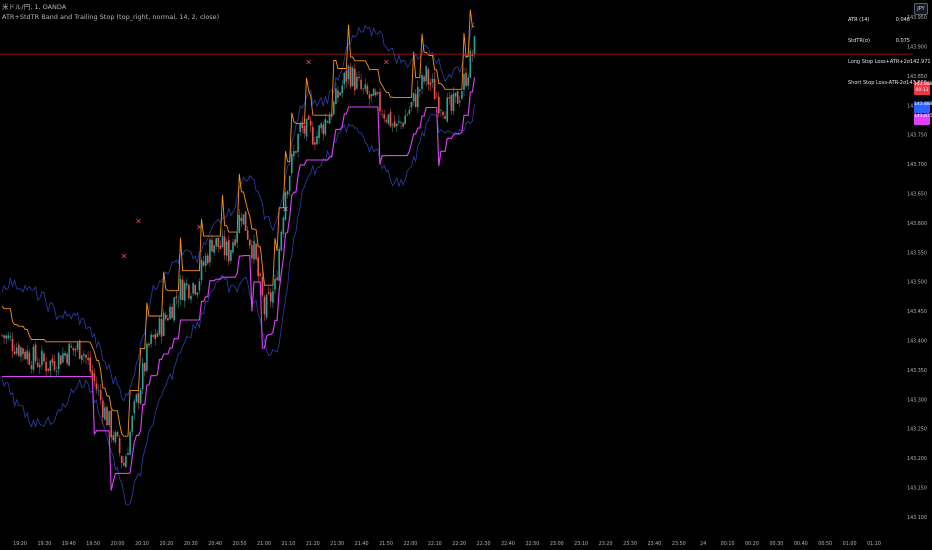 This screenshot has height=550, width=932. Describe the element at coordinates (859, 40) in the screenshot. I see `stats-label: StdTR(σ)` at that location.